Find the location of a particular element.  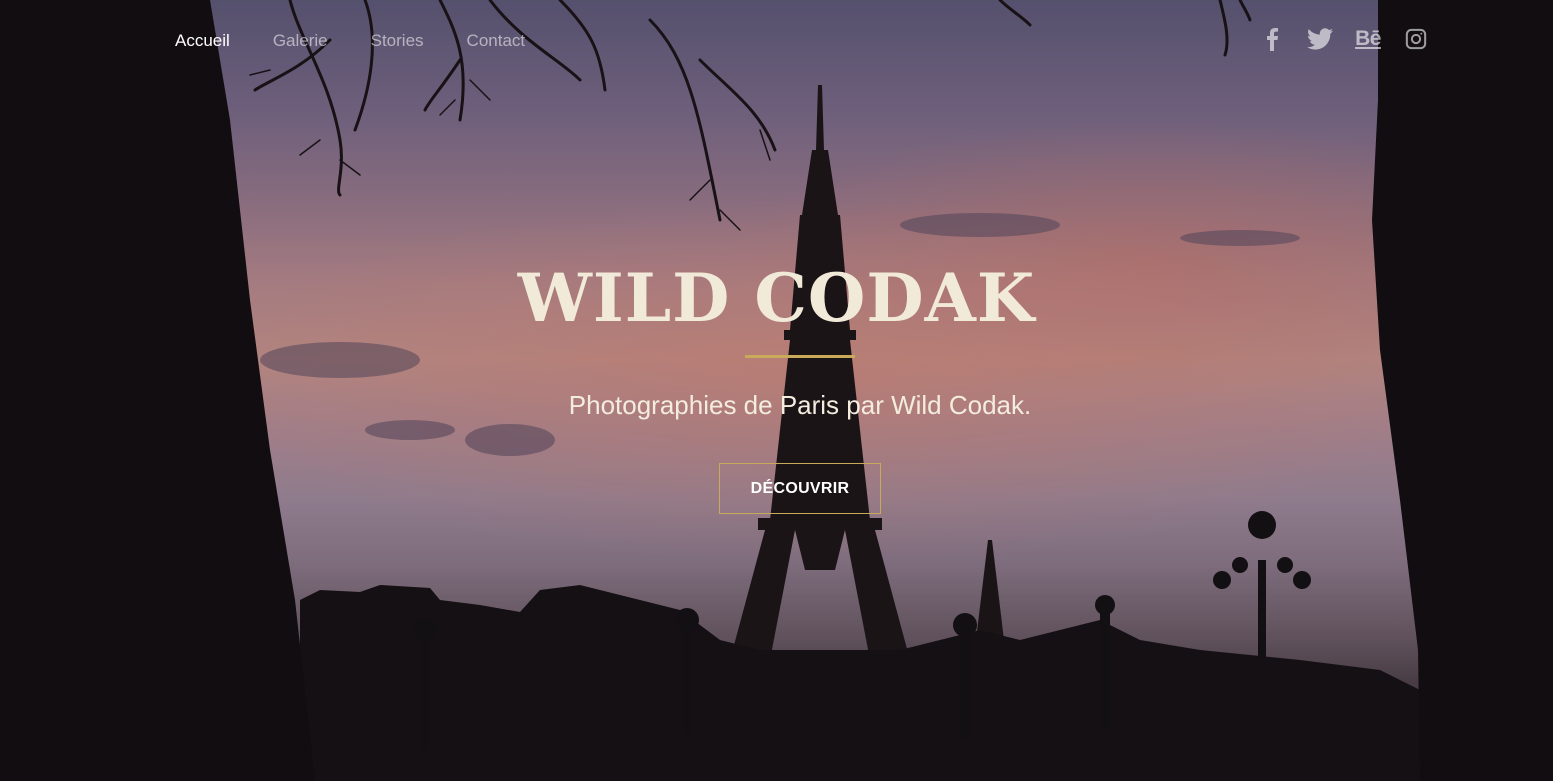

hero-subtitle: Photographies de Paris par Wild Codak. is located at coordinates (800, 405).